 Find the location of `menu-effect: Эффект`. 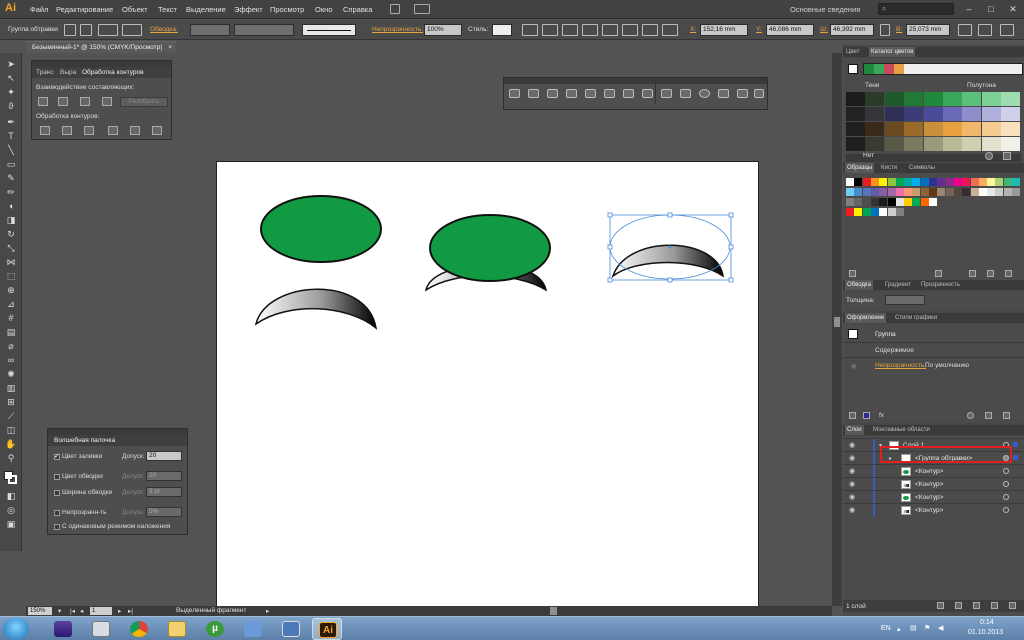

menu-effect: Эффект is located at coordinates (248, 9).